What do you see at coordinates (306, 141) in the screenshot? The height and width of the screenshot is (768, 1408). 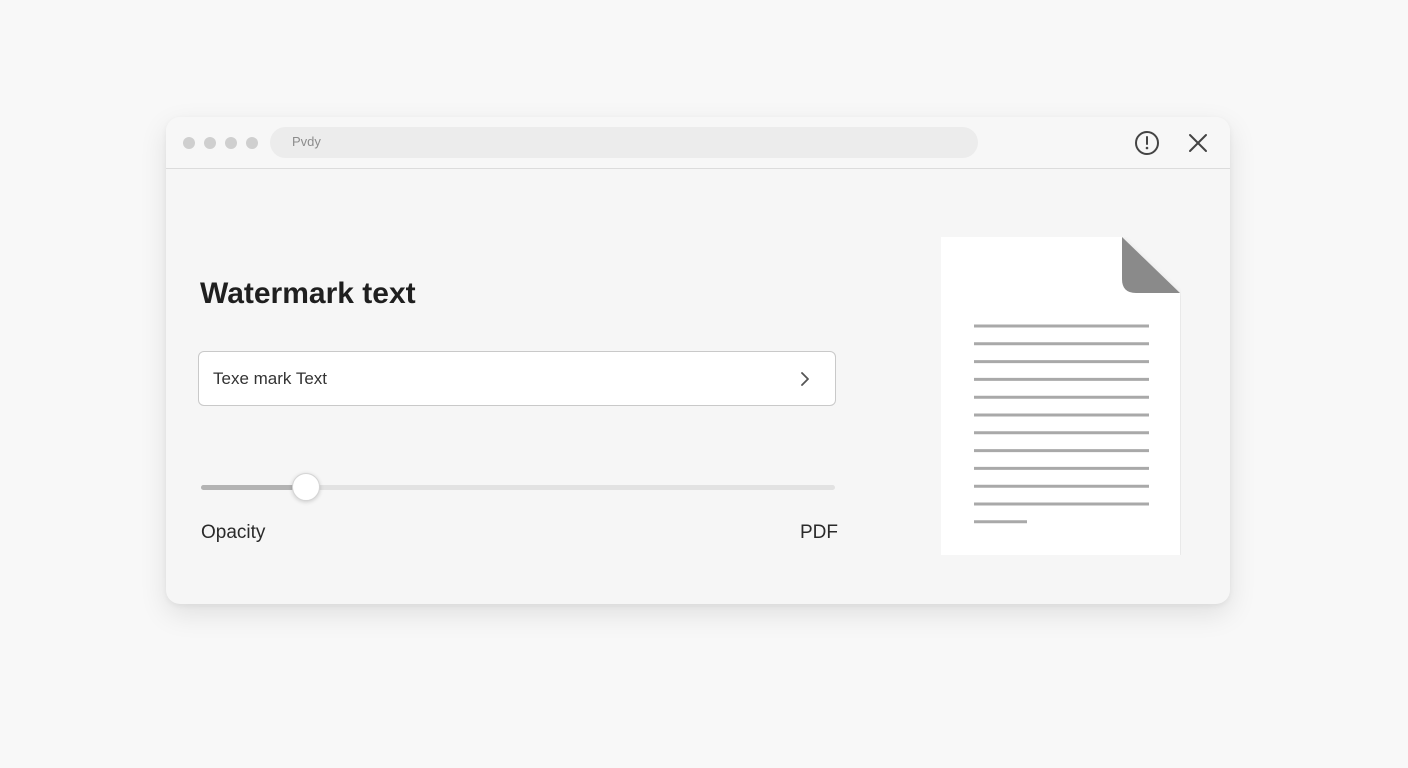 I see `address-text: Pvdy` at bounding box center [306, 141].